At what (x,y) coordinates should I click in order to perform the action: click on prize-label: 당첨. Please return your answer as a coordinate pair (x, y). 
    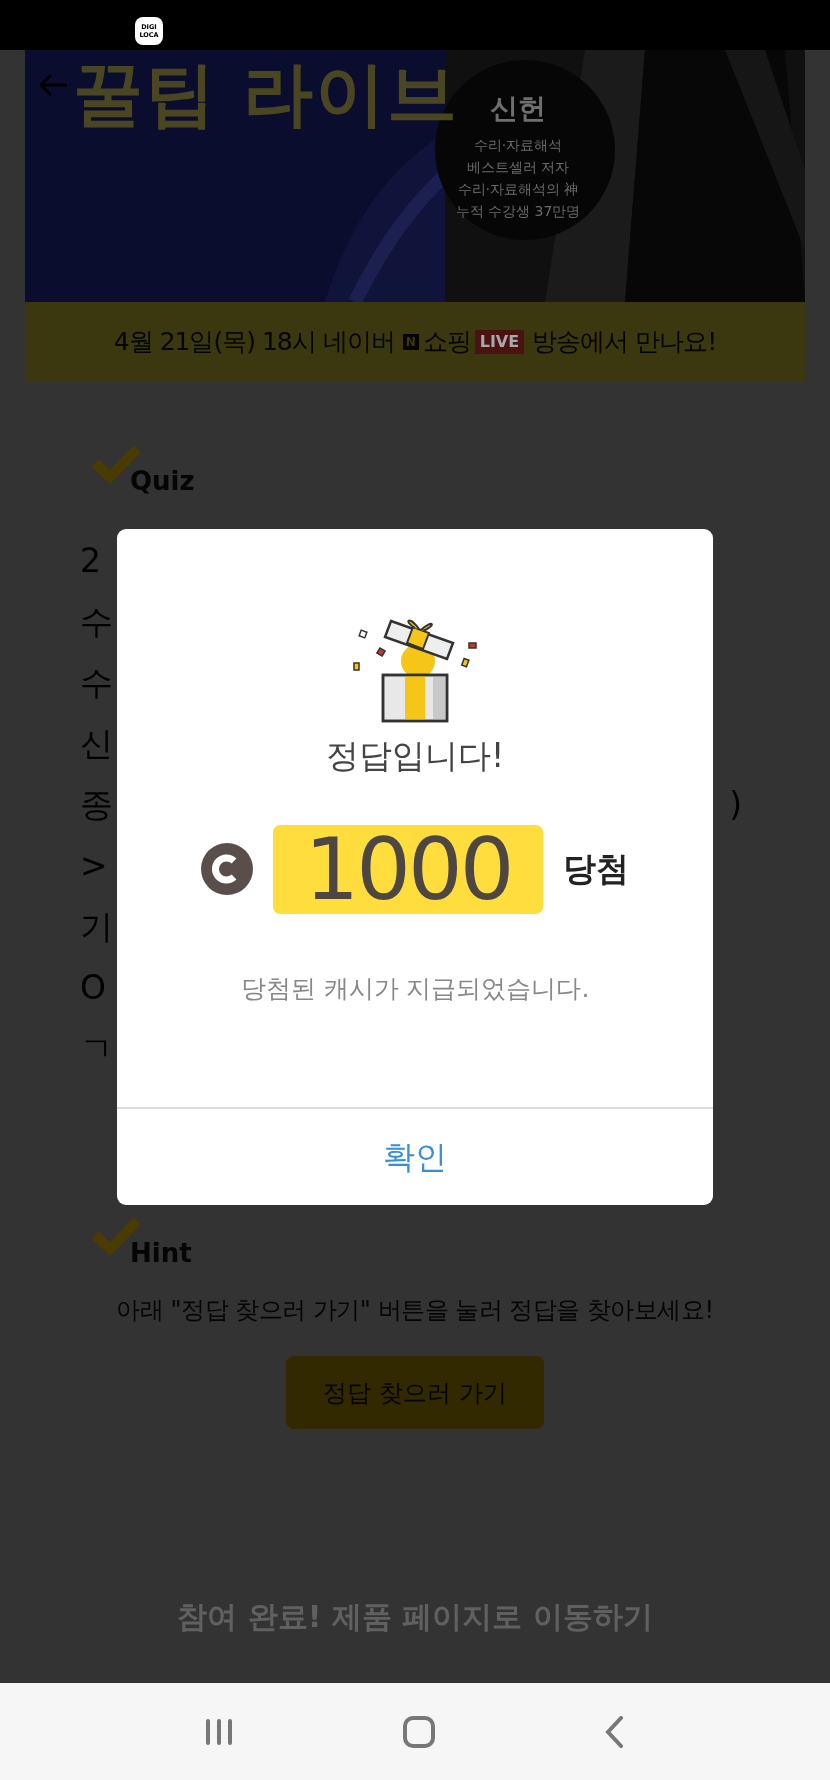
    Looking at the image, I should click on (596, 869).